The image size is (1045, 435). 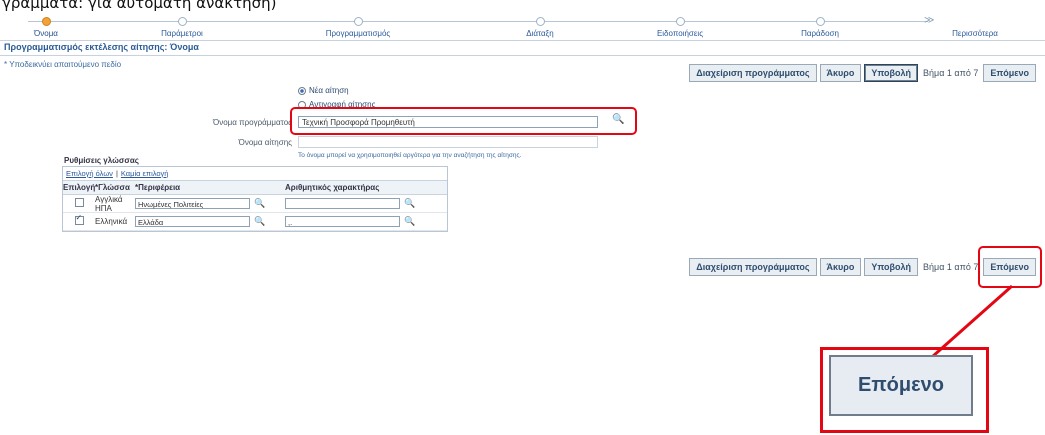 I want to click on zoomed-next-button: Επόμενο, so click(x=901, y=385).